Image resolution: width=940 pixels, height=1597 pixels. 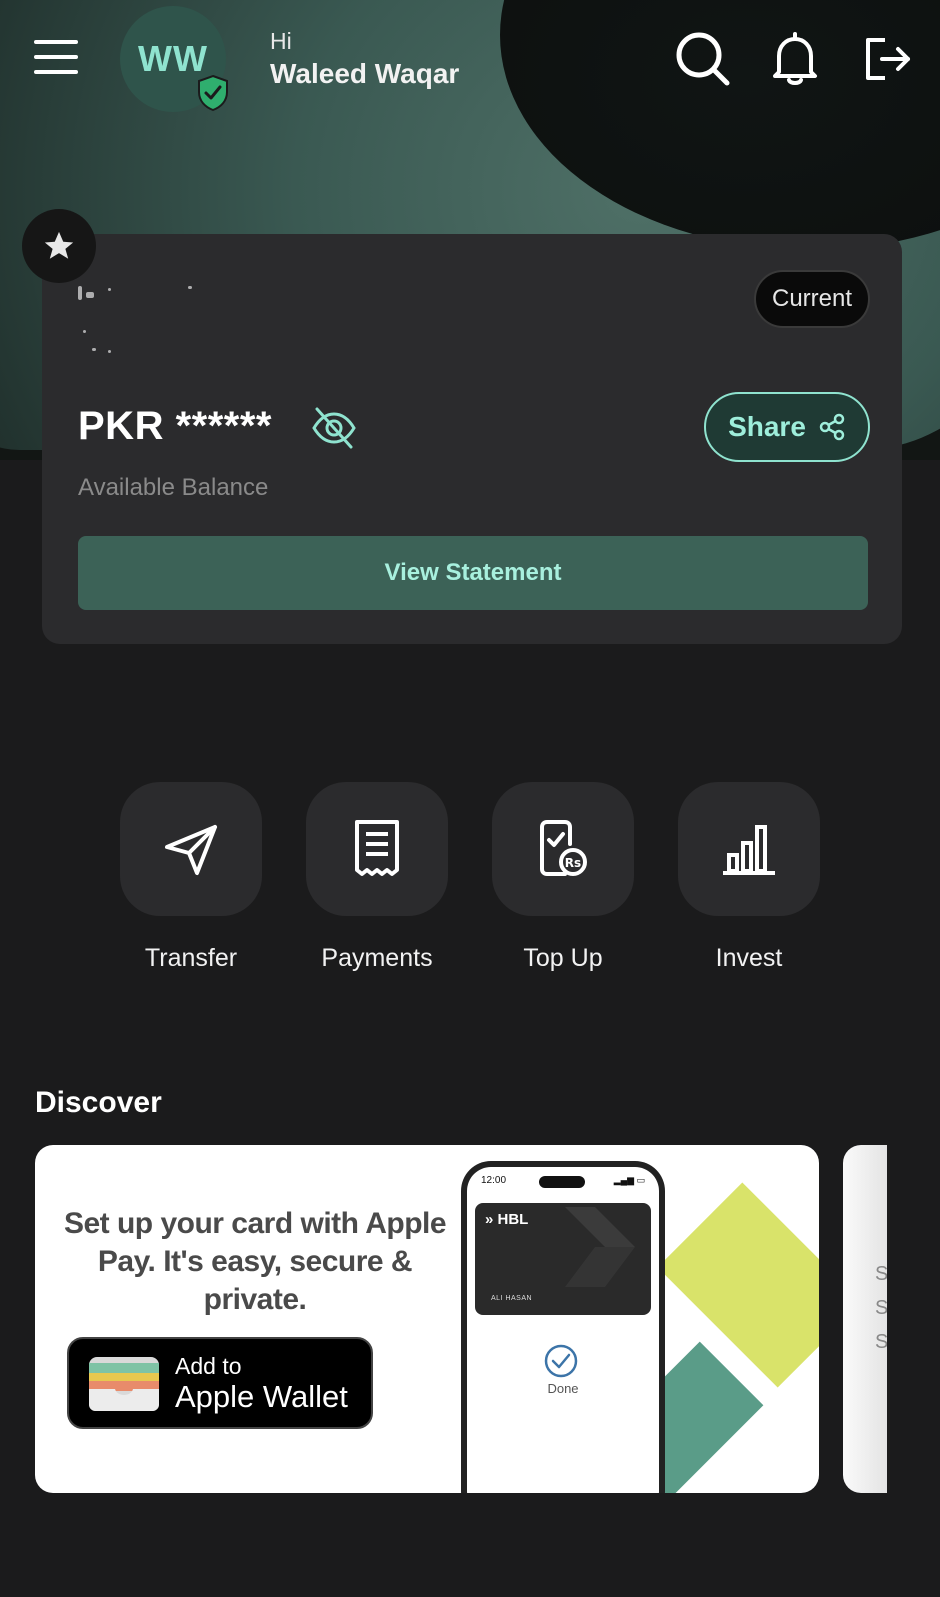 What do you see at coordinates (563, 877) in the screenshot?
I see `quick-action-top-up: Rs Top Up` at bounding box center [563, 877].